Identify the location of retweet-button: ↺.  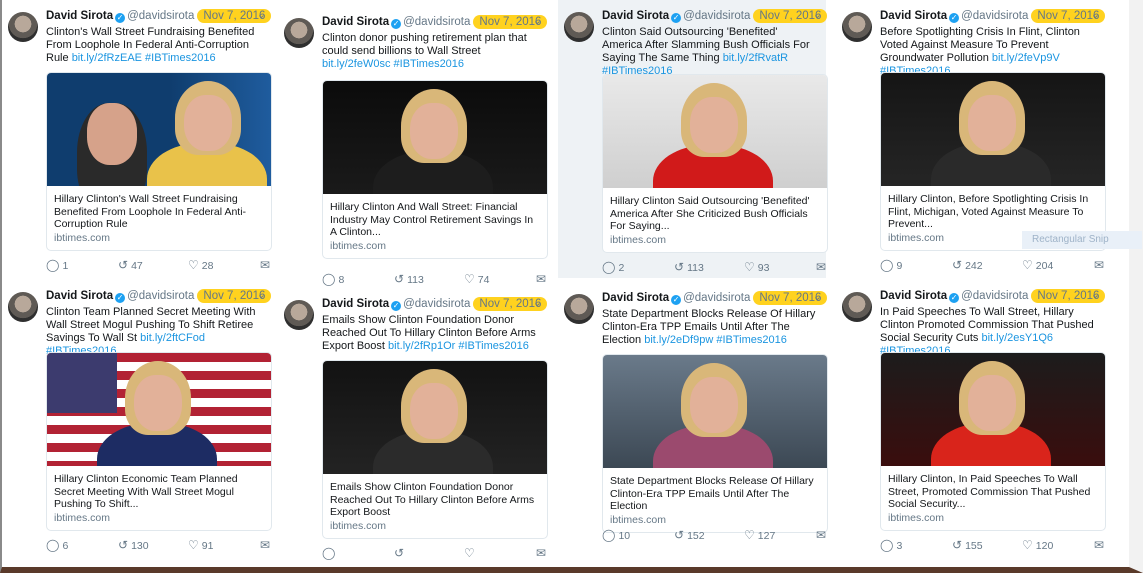
(400, 553).